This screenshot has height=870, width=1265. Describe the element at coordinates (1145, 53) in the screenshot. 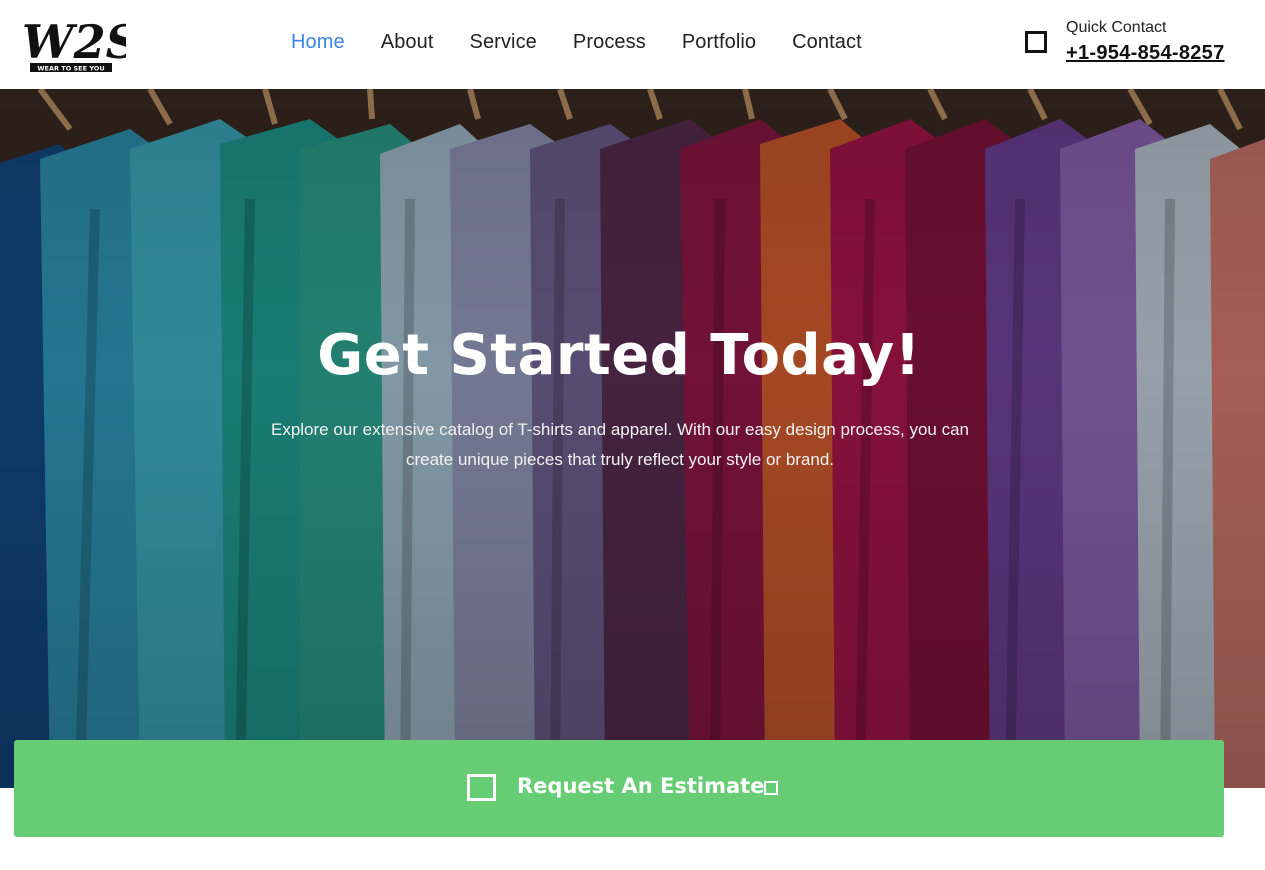

I see `quick-contact-phone: +1-954-854-8257` at that location.